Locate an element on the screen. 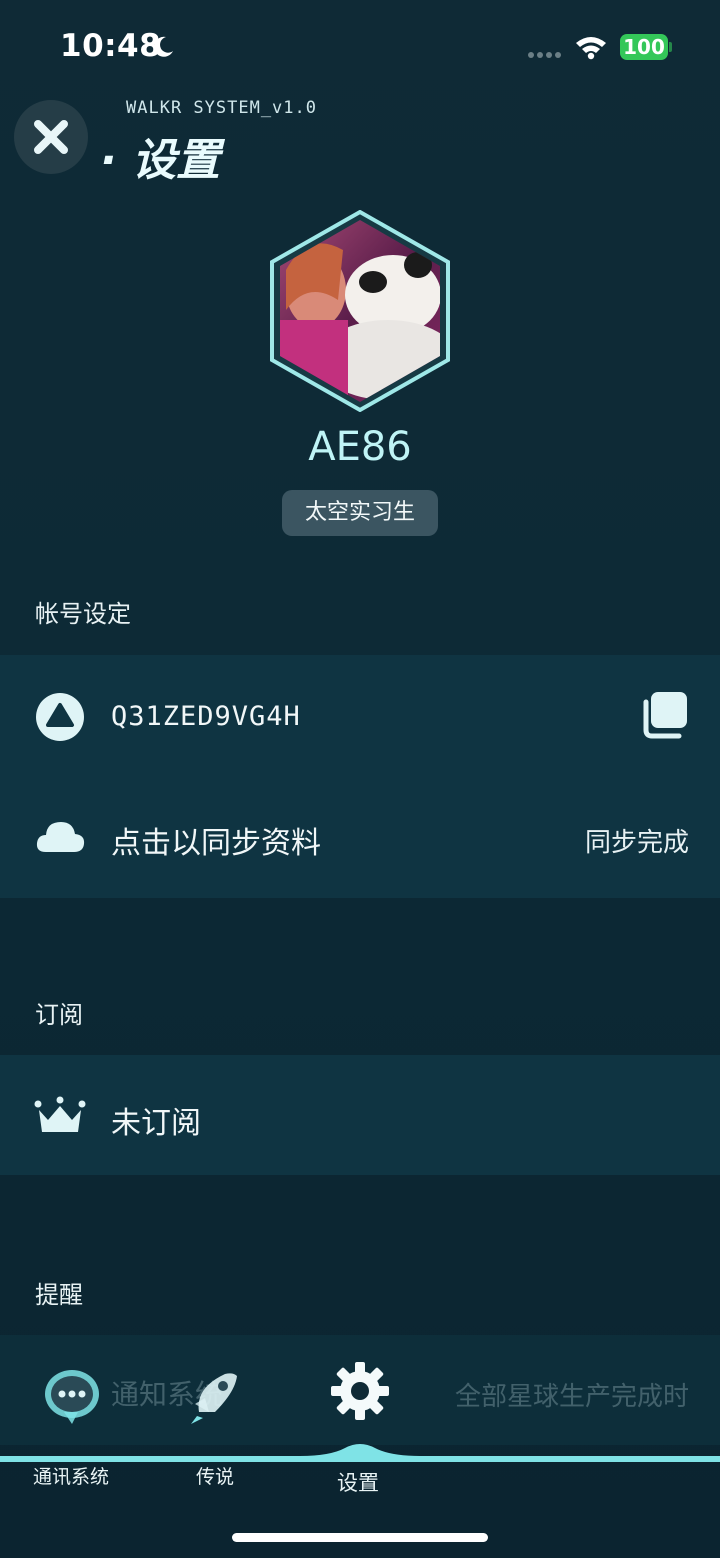 Image resolution: width=720 pixels, height=1558 pixels. subscription-row: 未订阅 is located at coordinates (360, 1117).